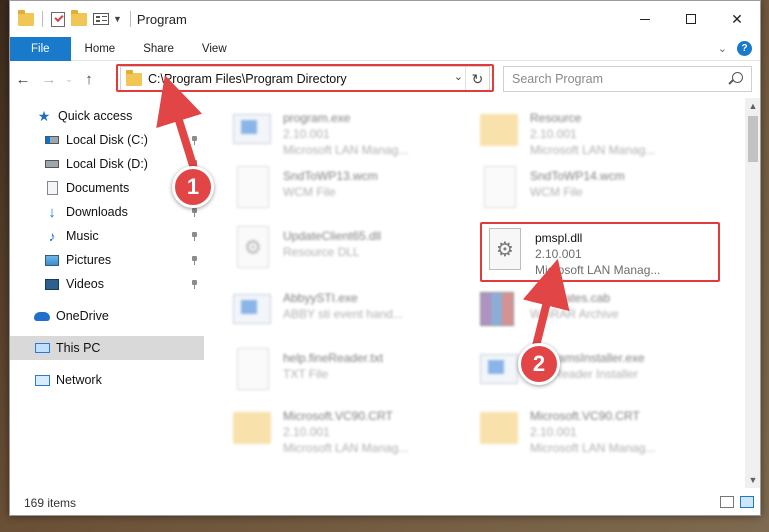 This screenshot has height=532, width=769. I want to click on back-button: ←, so click(23, 79).